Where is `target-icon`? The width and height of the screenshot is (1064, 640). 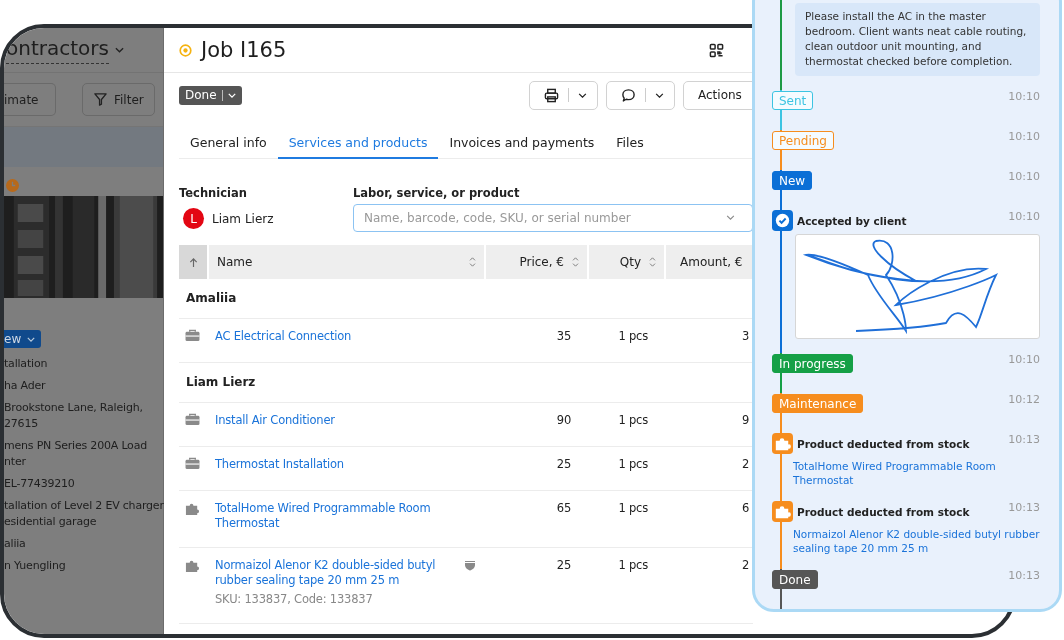
target-icon is located at coordinates (185, 50).